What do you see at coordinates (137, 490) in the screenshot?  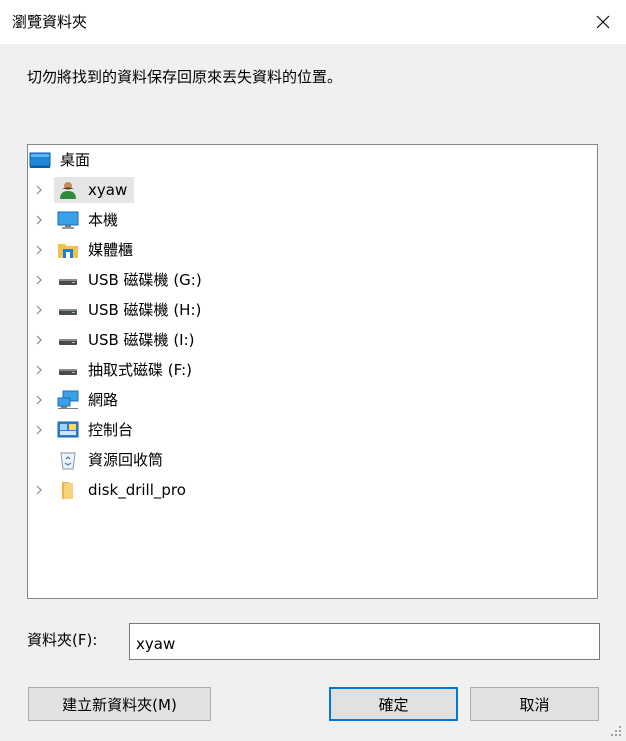 I see `tree-item-label: disk_drill_pro` at bounding box center [137, 490].